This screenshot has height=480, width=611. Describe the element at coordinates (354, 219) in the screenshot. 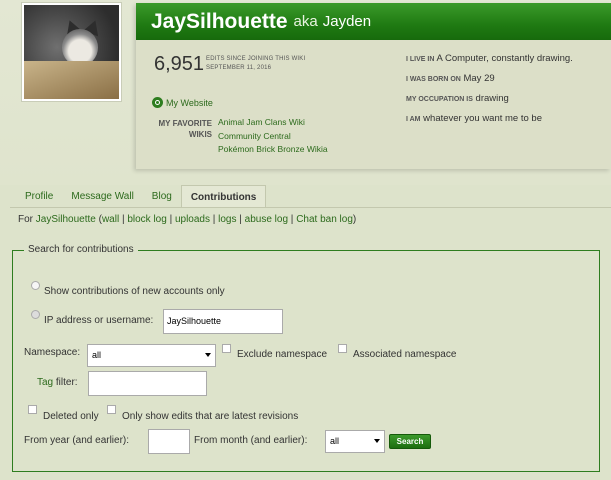

I see `paren-close: )` at that location.